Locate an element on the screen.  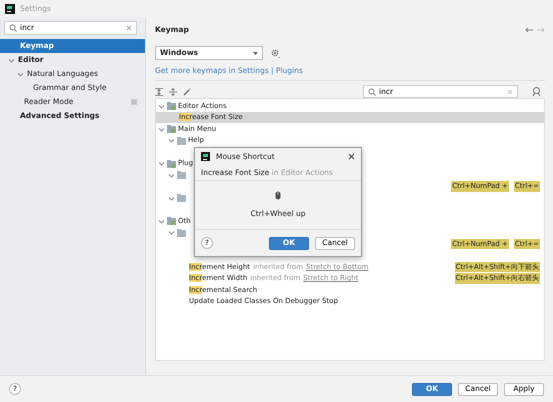
mouse-icon is located at coordinates (278, 195).